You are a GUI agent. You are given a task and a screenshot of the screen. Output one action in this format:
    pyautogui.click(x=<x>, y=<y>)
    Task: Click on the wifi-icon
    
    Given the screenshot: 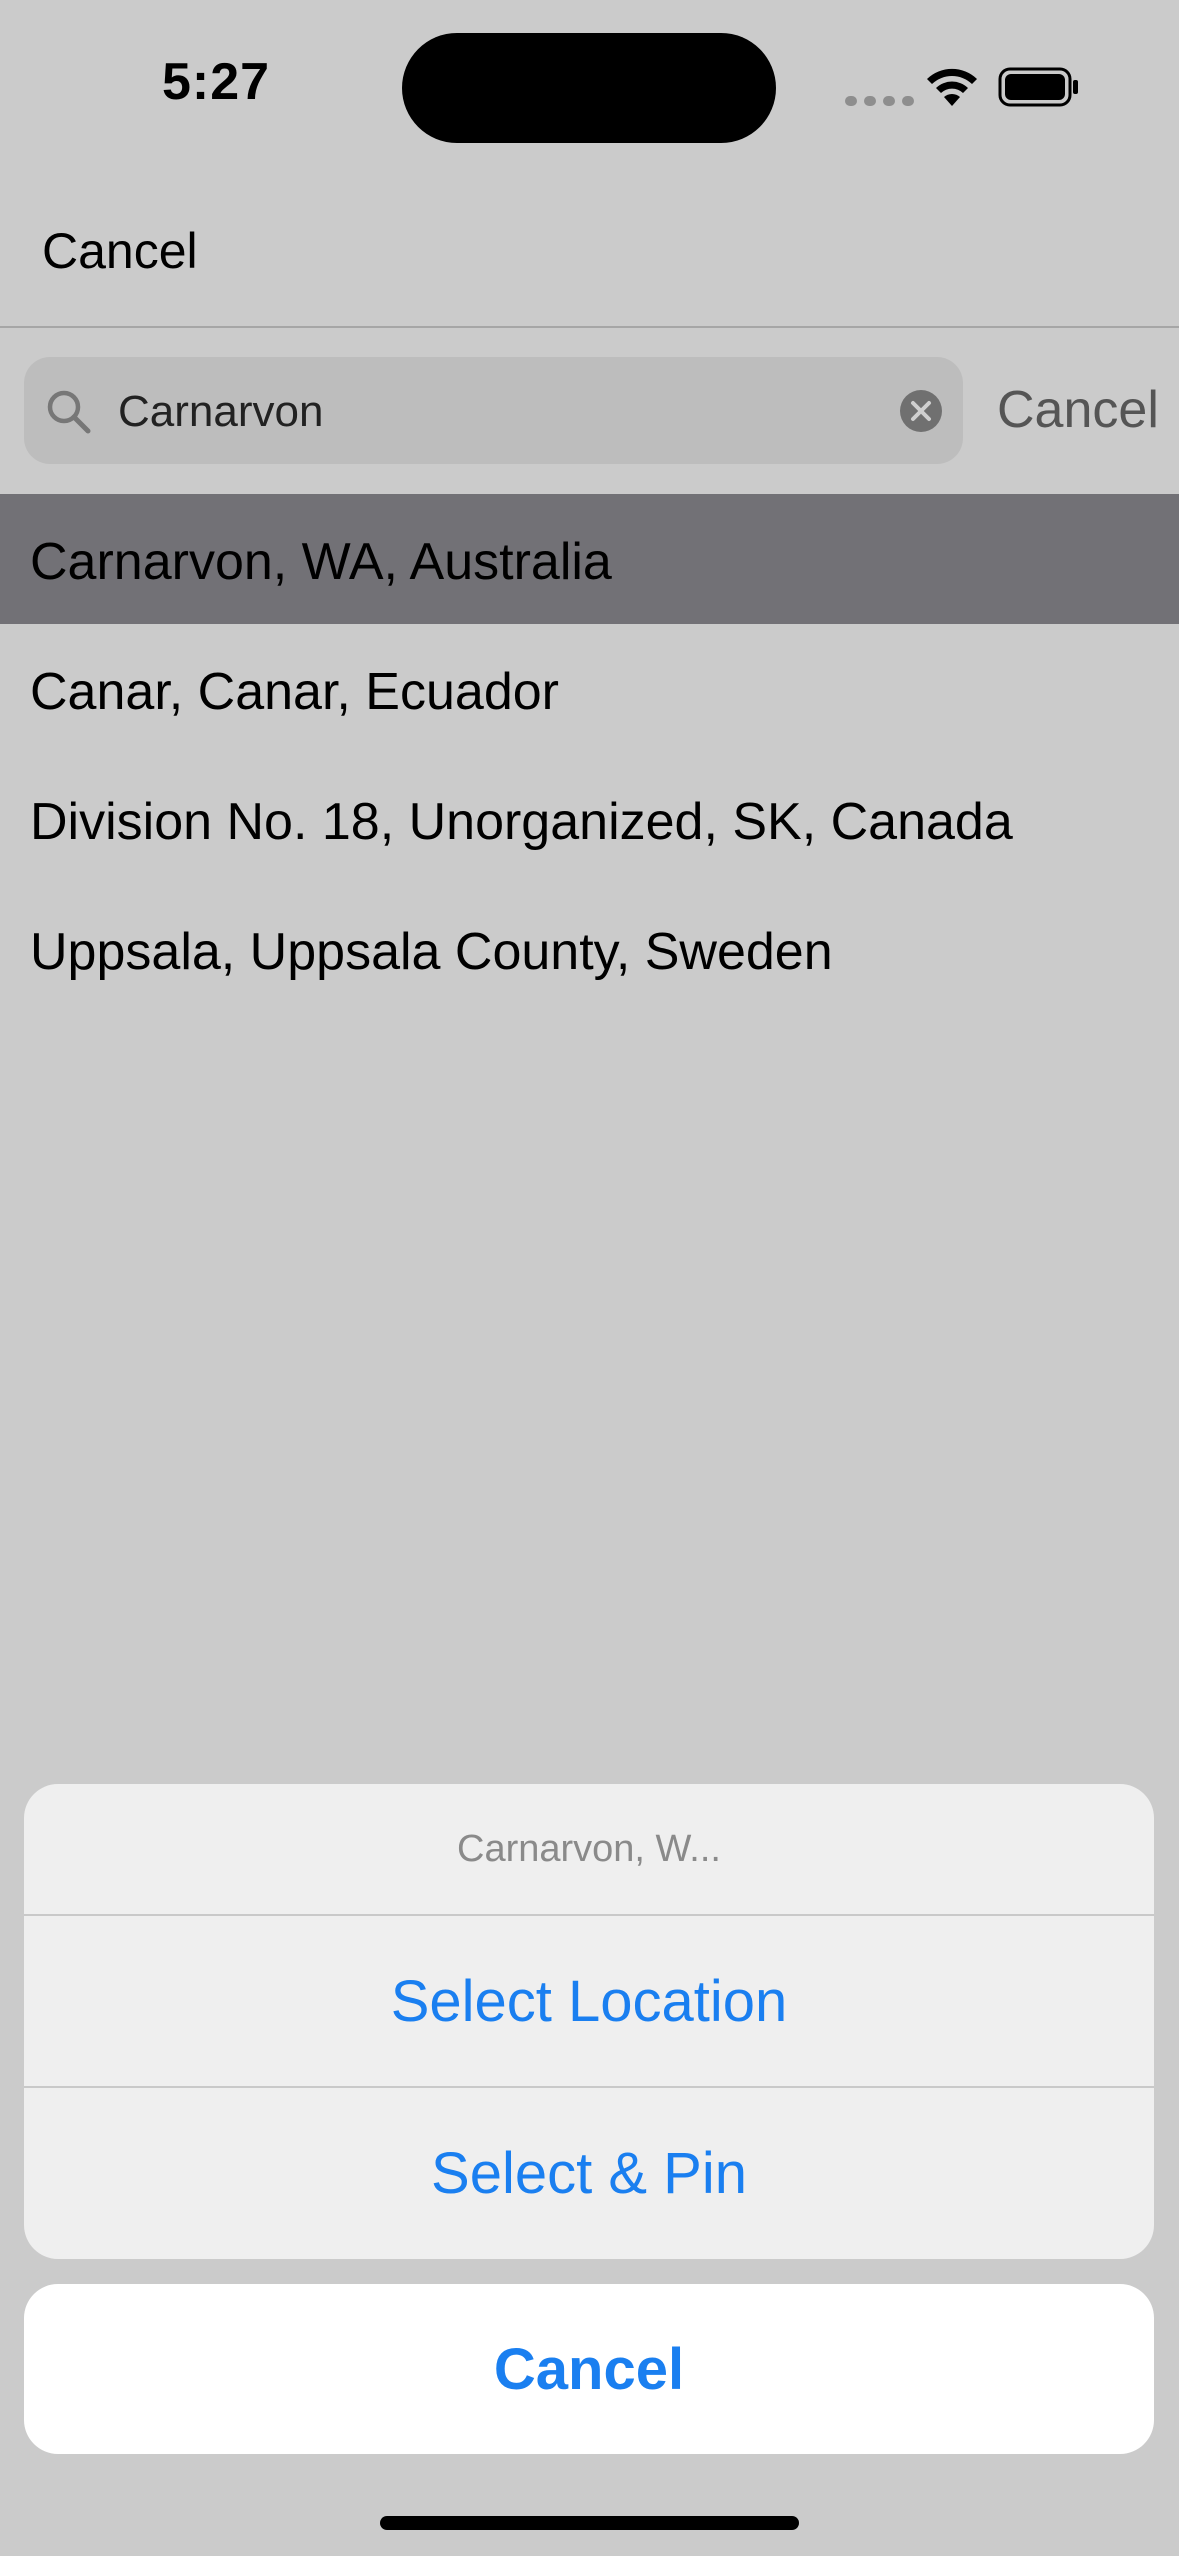 What is the action you would take?
    pyautogui.click(x=952, y=87)
    